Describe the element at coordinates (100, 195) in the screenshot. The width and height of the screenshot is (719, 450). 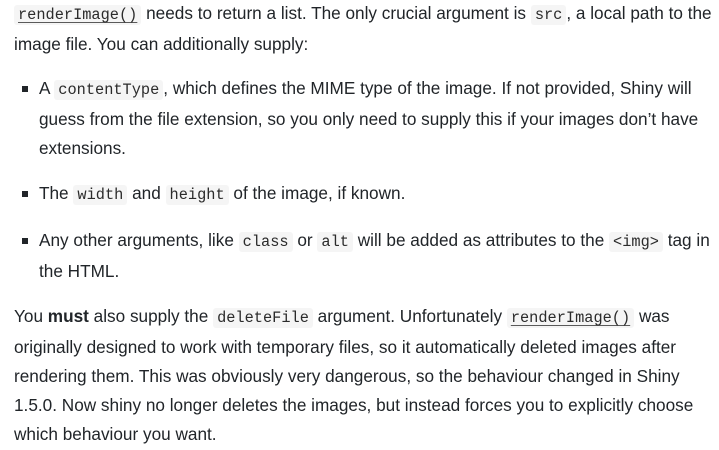
I see `width-code: width` at that location.